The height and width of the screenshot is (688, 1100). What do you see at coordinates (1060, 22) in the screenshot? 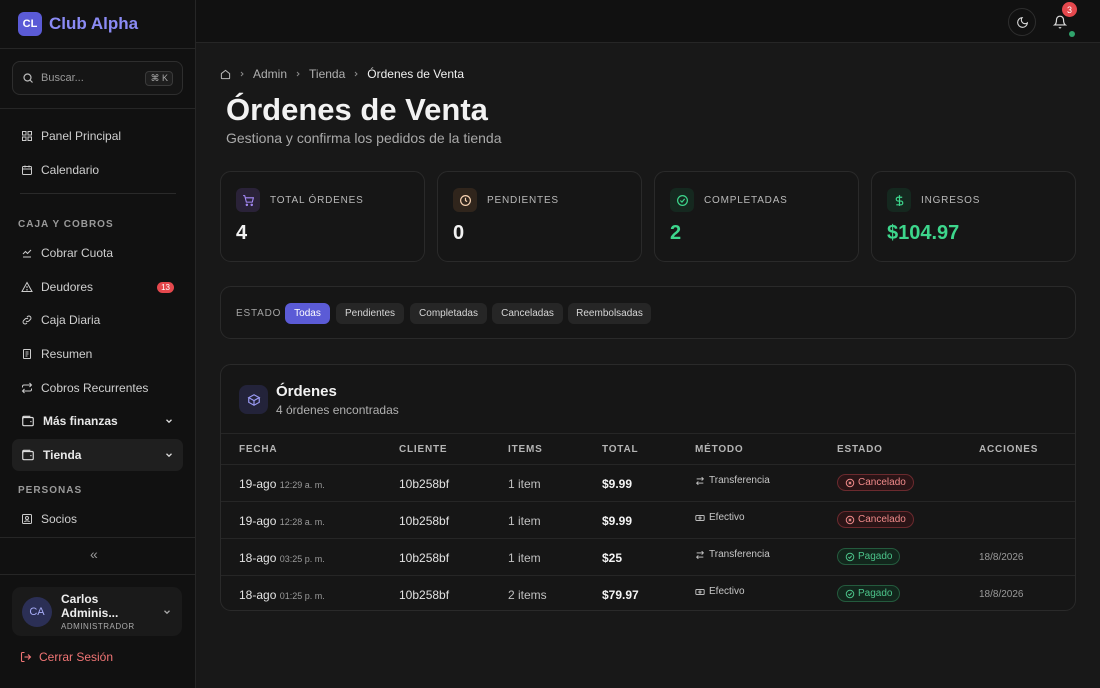
I see `bell-icon` at bounding box center [1060, 22].